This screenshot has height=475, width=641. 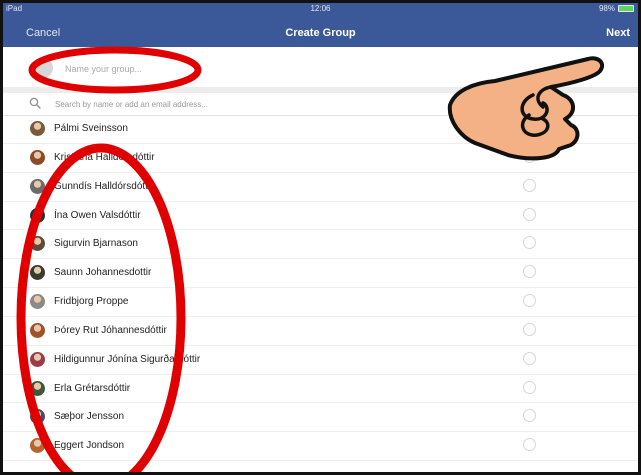 I want to click on search-bar, so click(x=320, y=103).